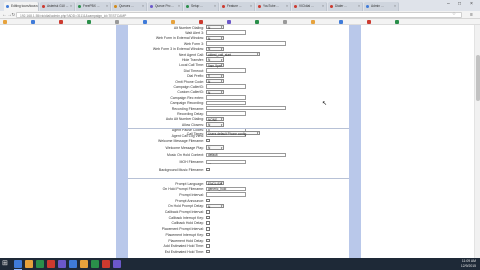  Describe the element at coordinates (5, 264) in the screenshot. I see `start-button-icon: ⊞` at that location.